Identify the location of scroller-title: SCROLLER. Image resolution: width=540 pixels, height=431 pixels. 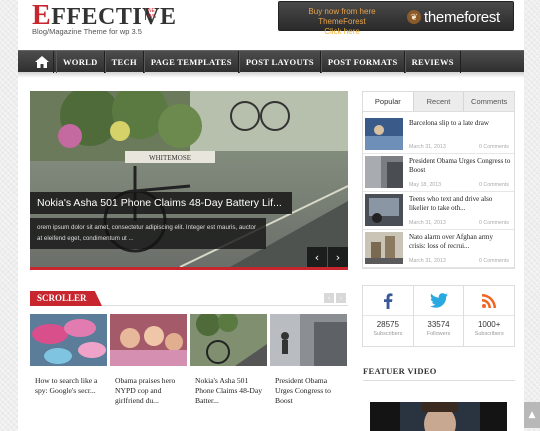
(66, 298).